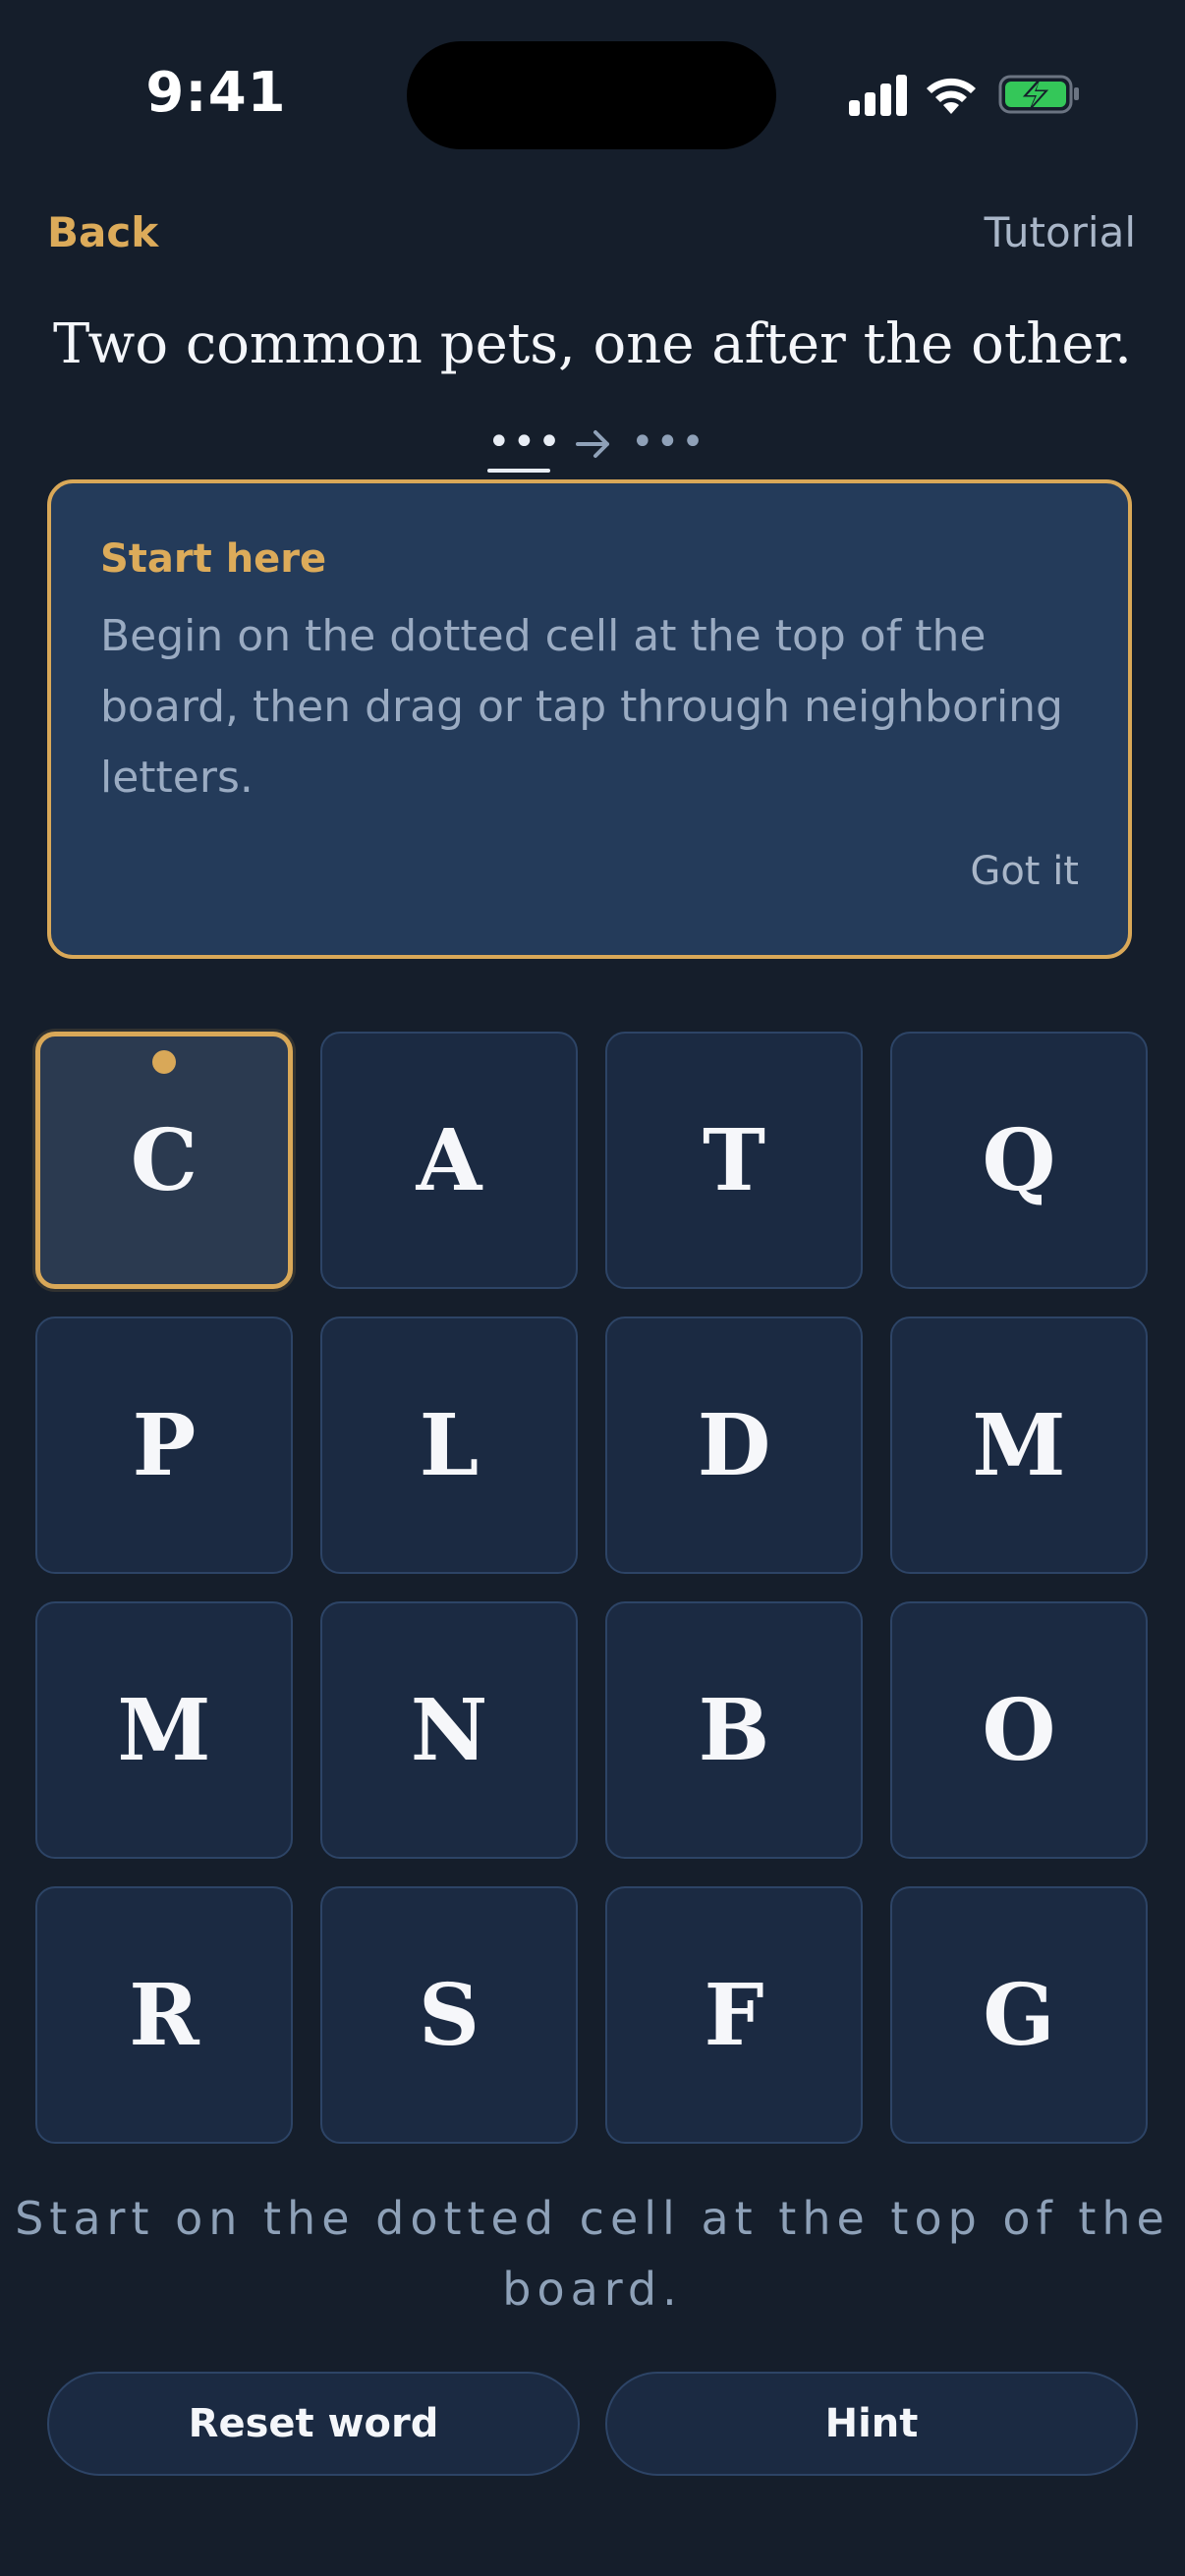 The height and width of the screenshot is (2576, 1185). I want to click on arrow-right-icon, so click(592, 444).